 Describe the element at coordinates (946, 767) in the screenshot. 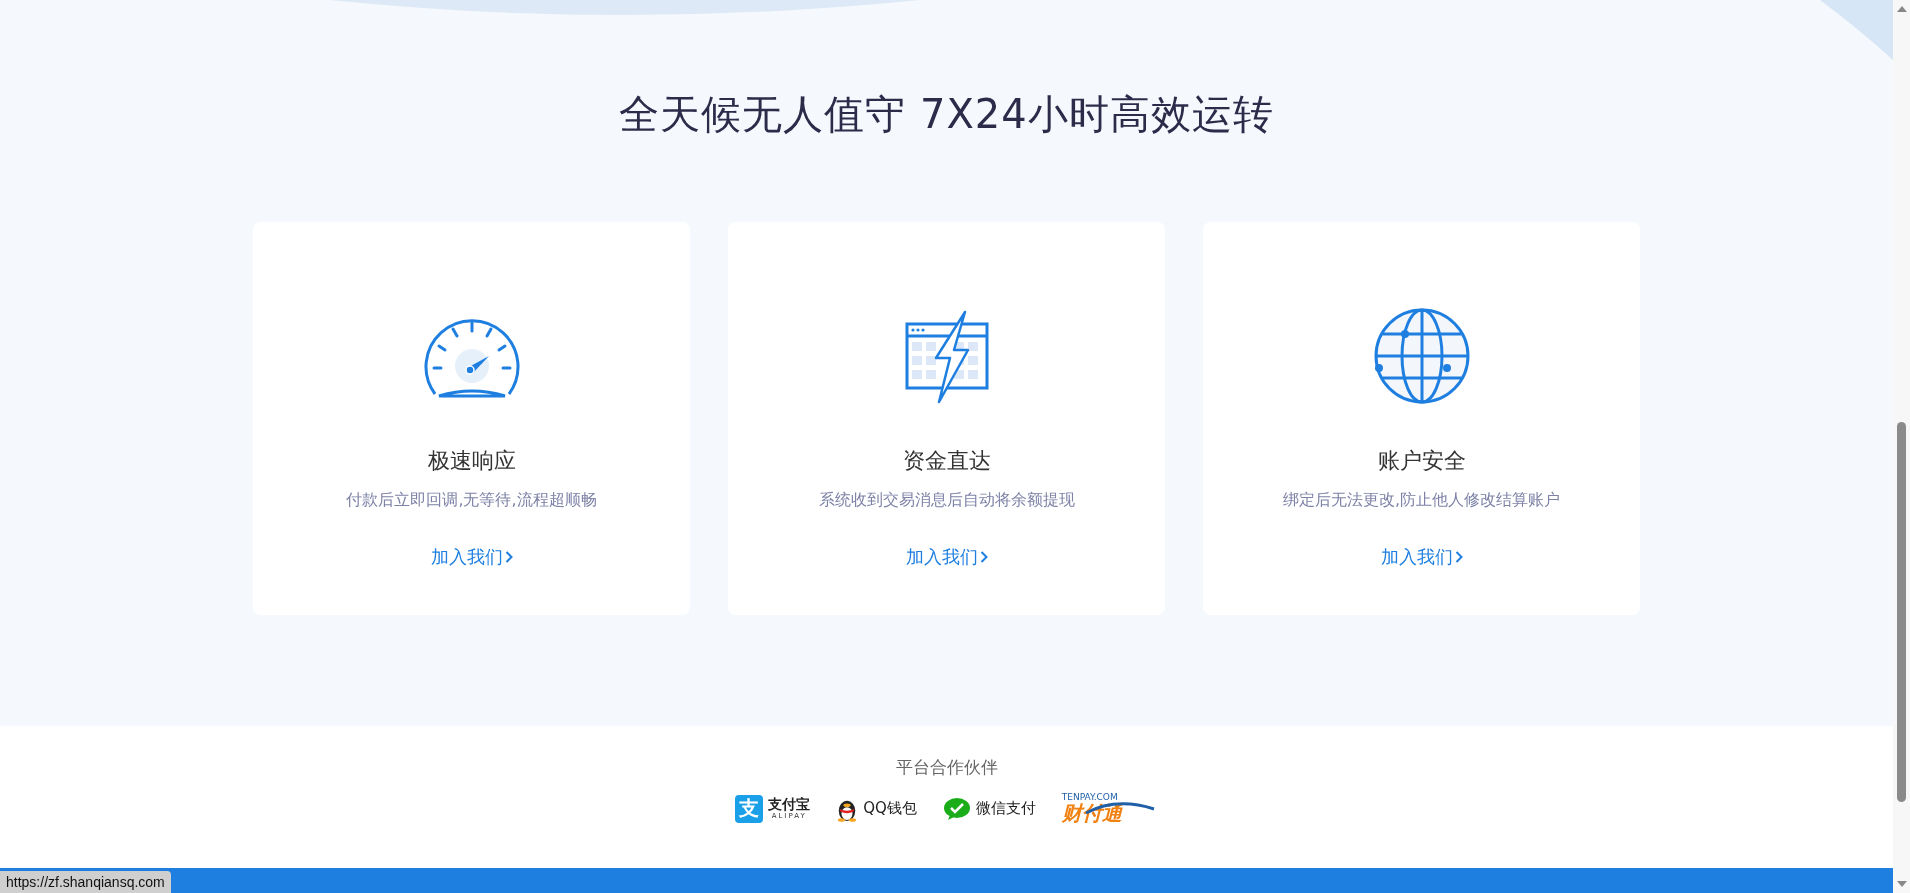

I see `partners-title: 平台合作伙伴` at that location.